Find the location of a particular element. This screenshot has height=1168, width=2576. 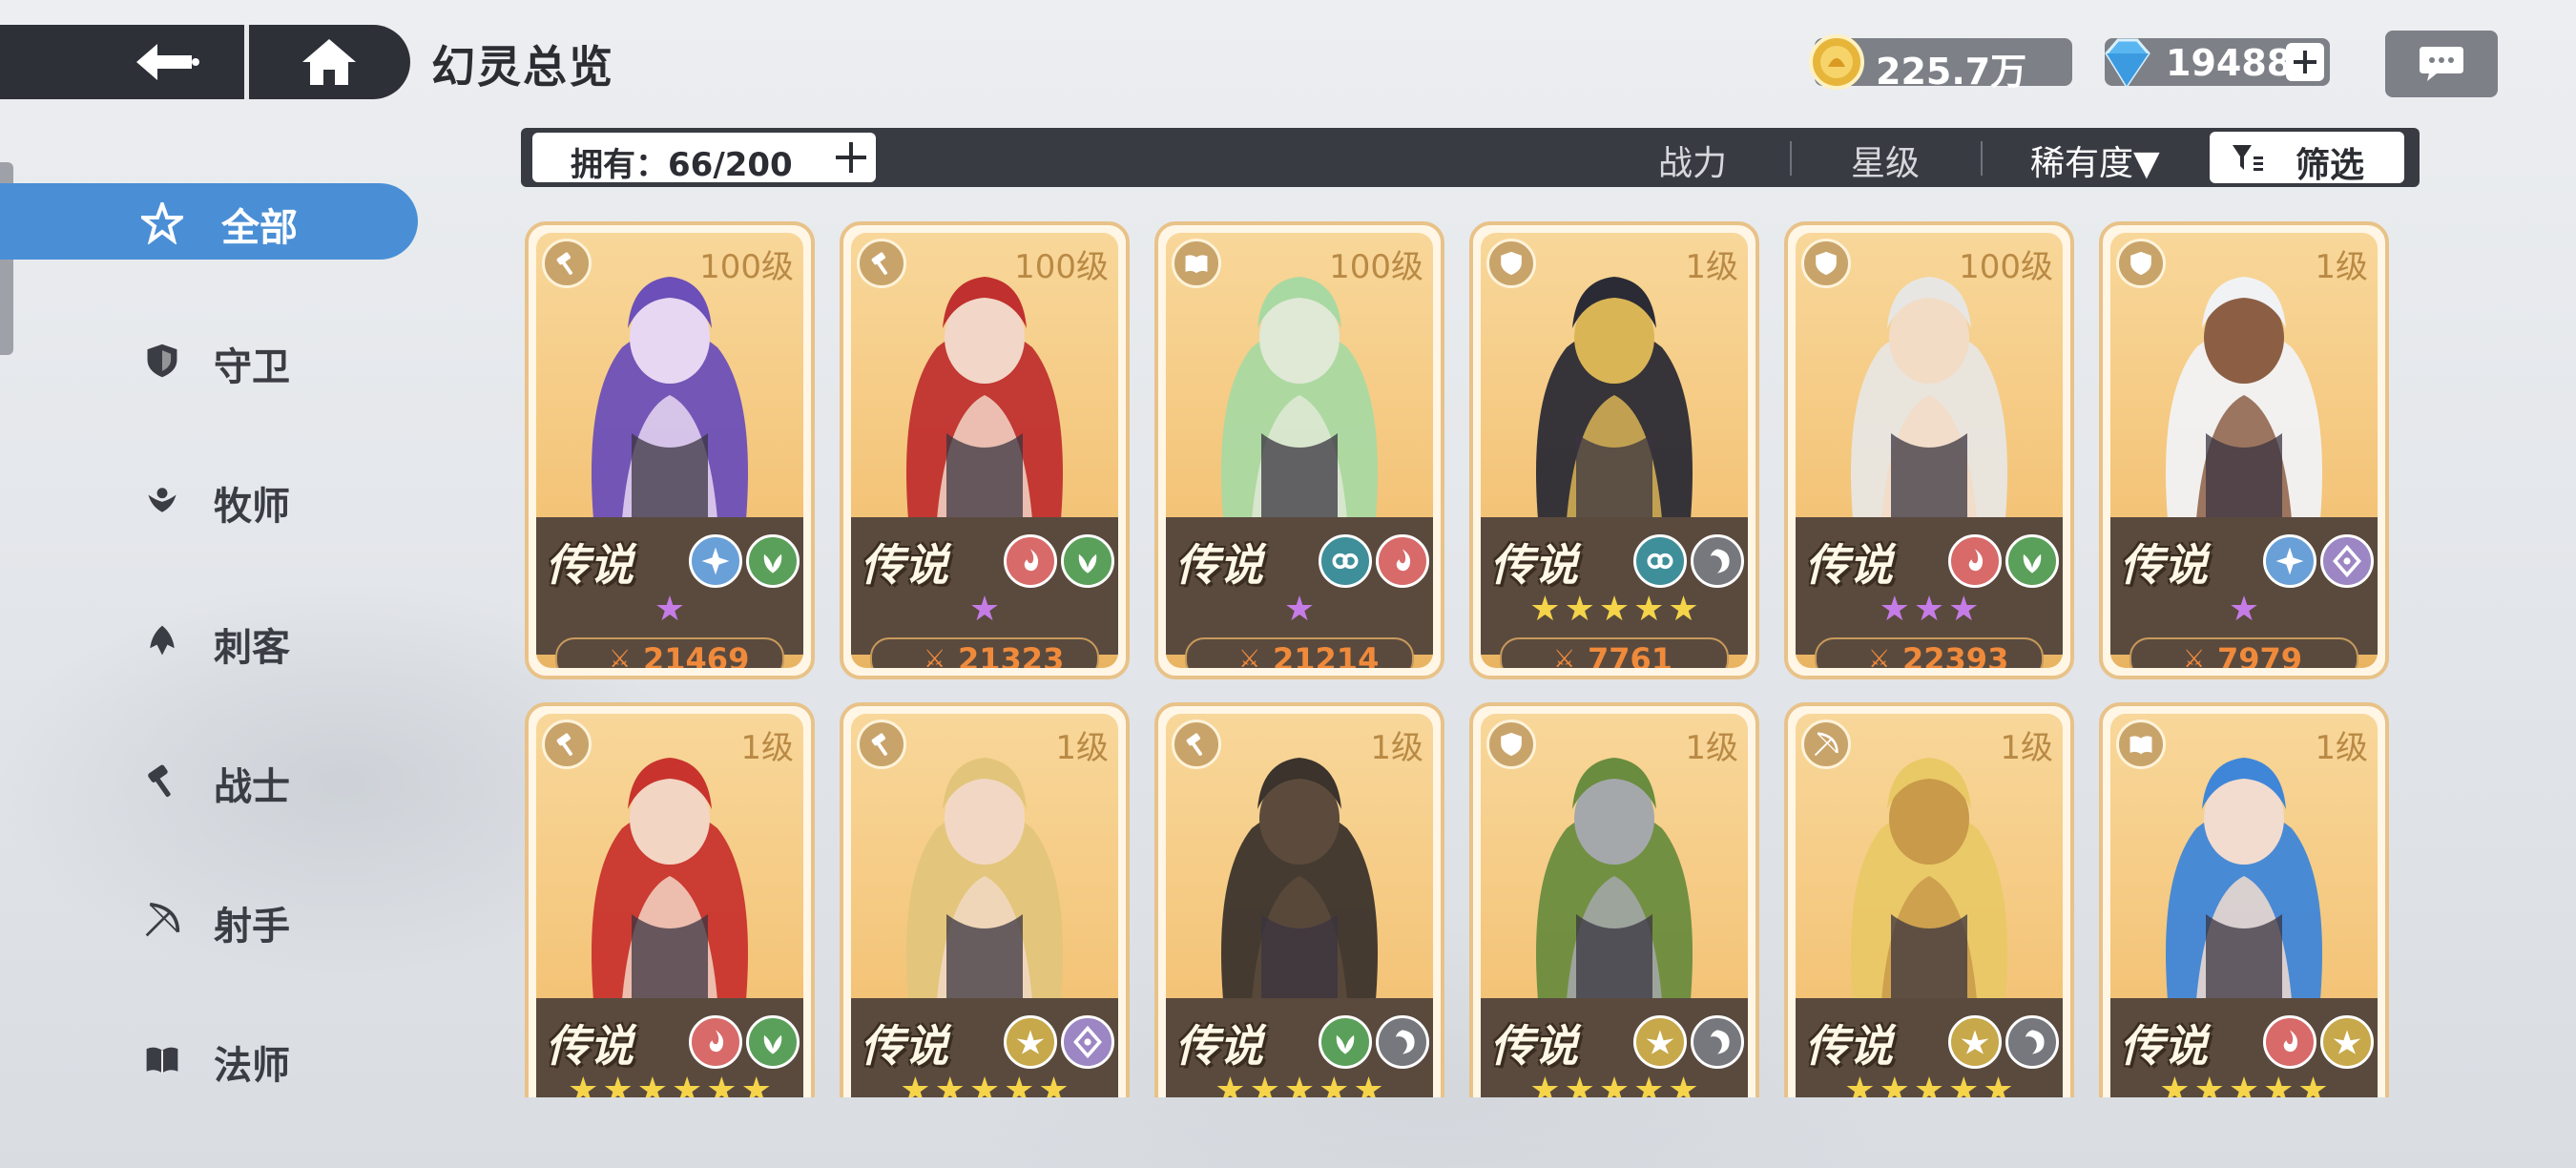

sidebar-item: 射手 is located at coordinates (210, 920).